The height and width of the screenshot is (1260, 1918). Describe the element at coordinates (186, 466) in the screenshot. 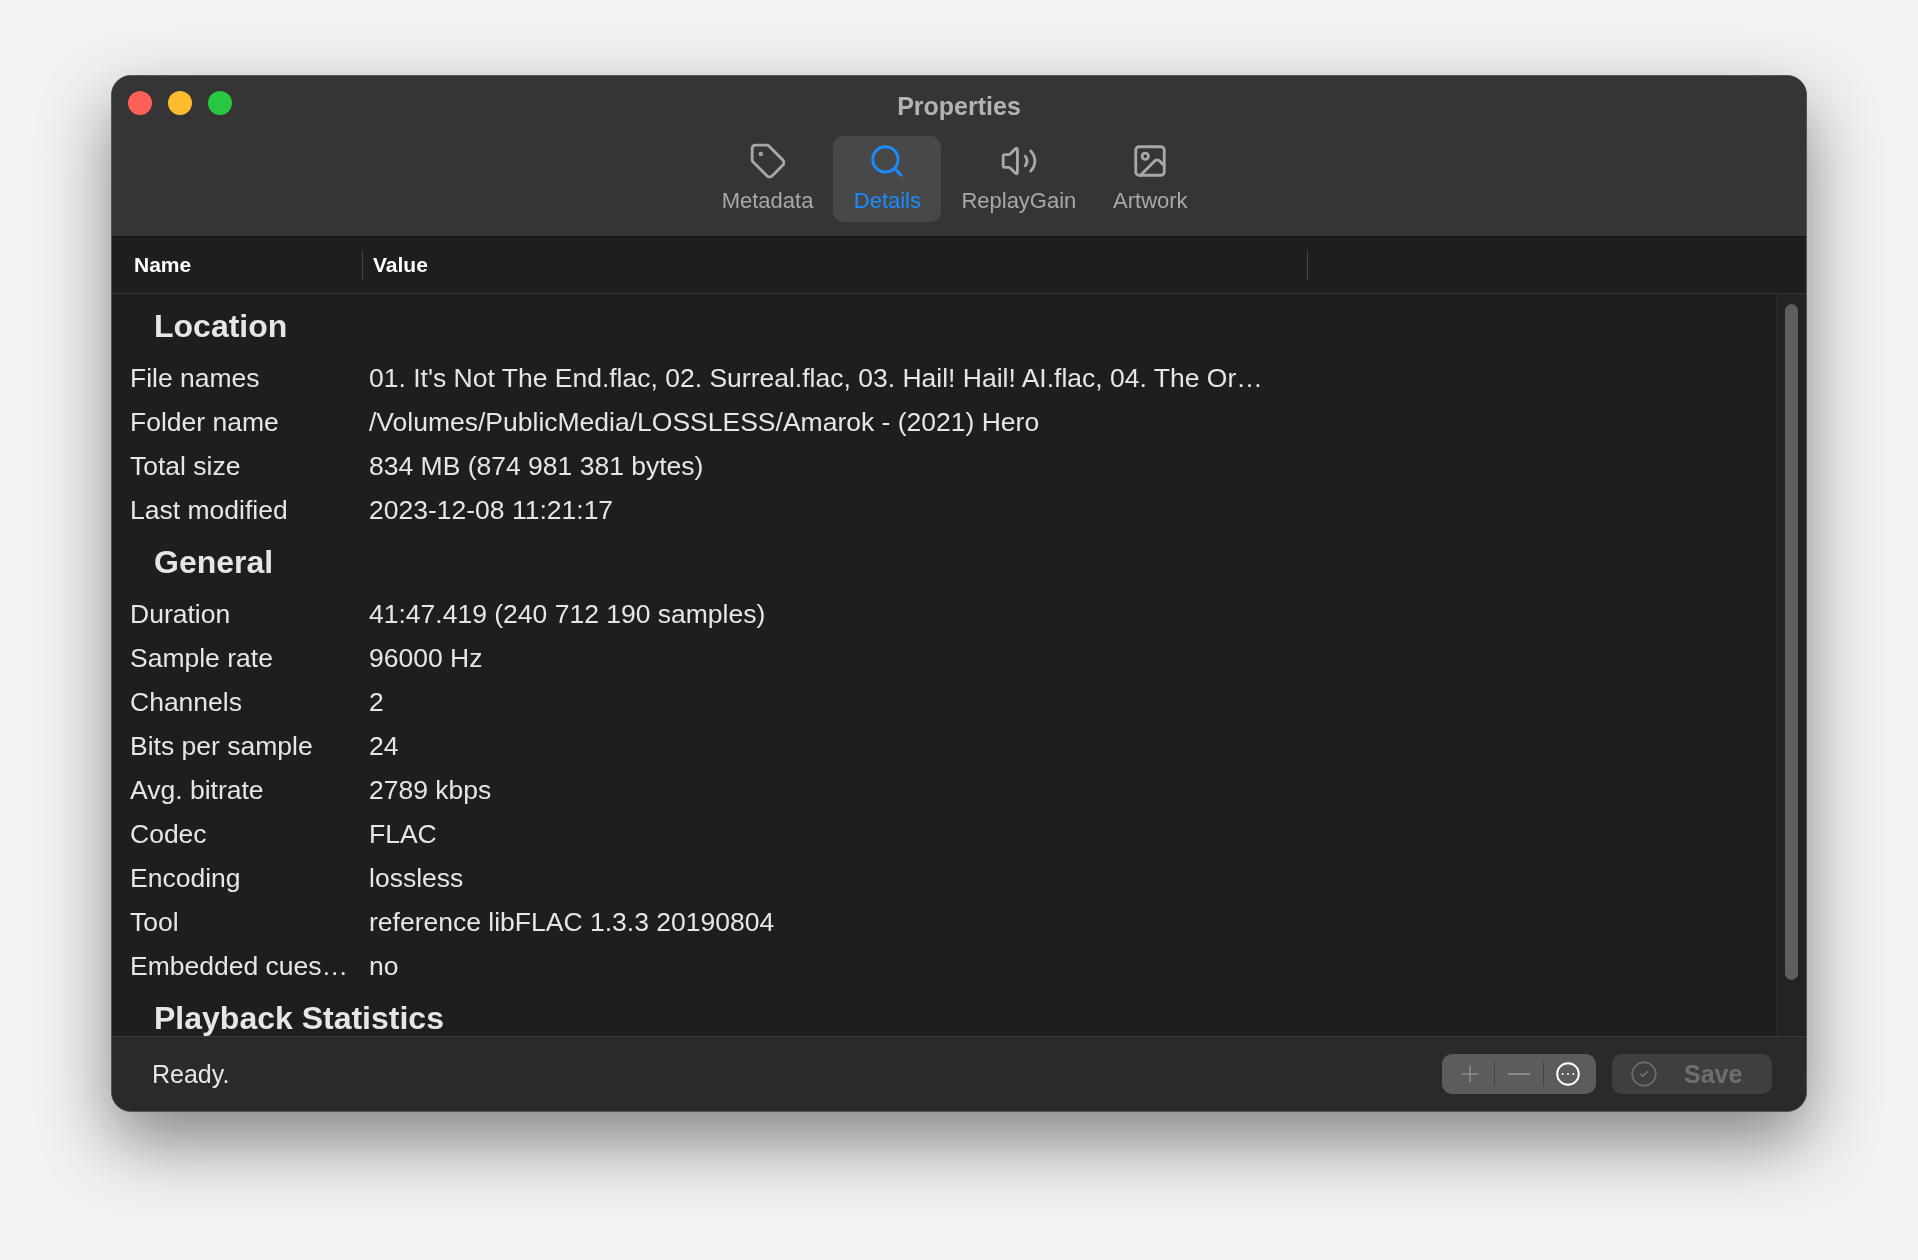

I see `property-name: Total size` at that location.